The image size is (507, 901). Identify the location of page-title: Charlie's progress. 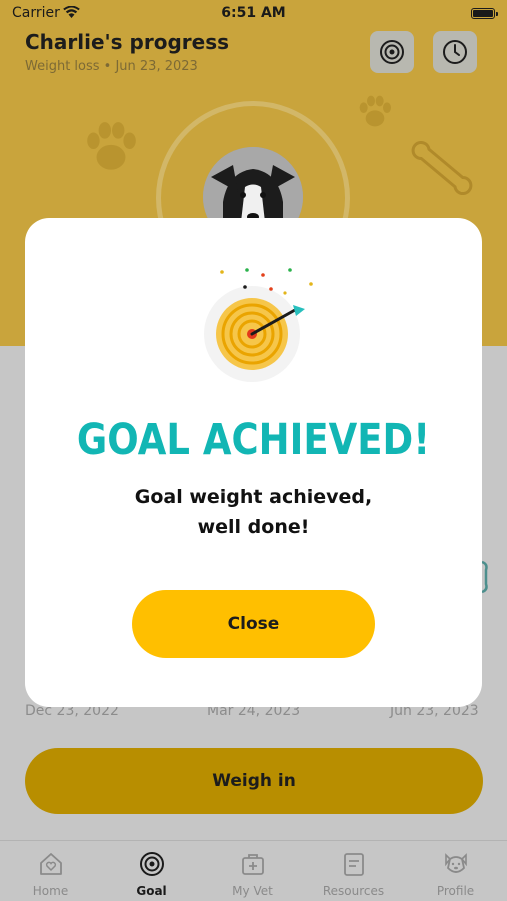
(127, 42).